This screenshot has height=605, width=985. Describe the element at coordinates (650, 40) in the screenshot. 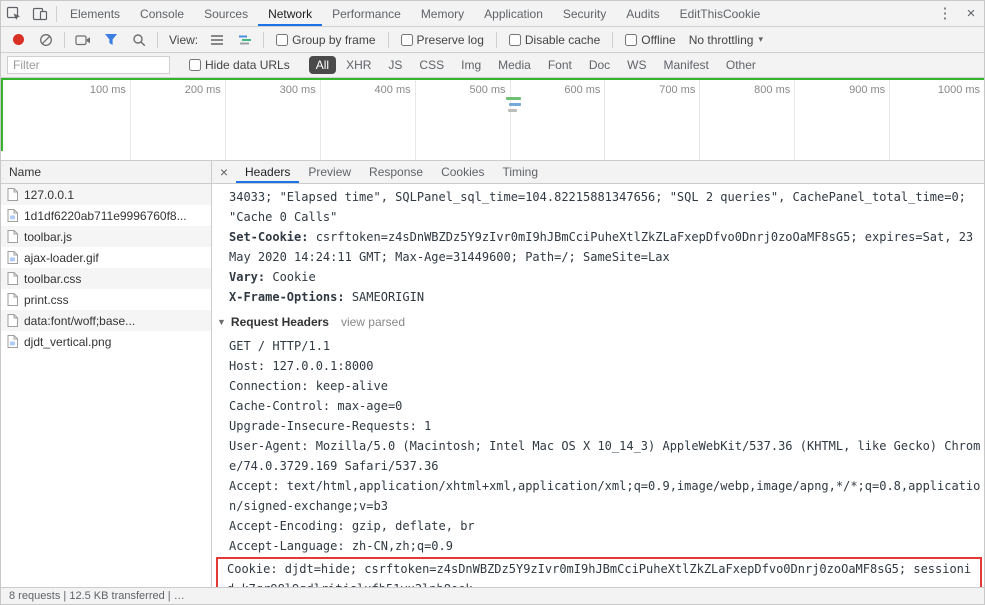

I see `offline-checkbox: Offline` at that location.